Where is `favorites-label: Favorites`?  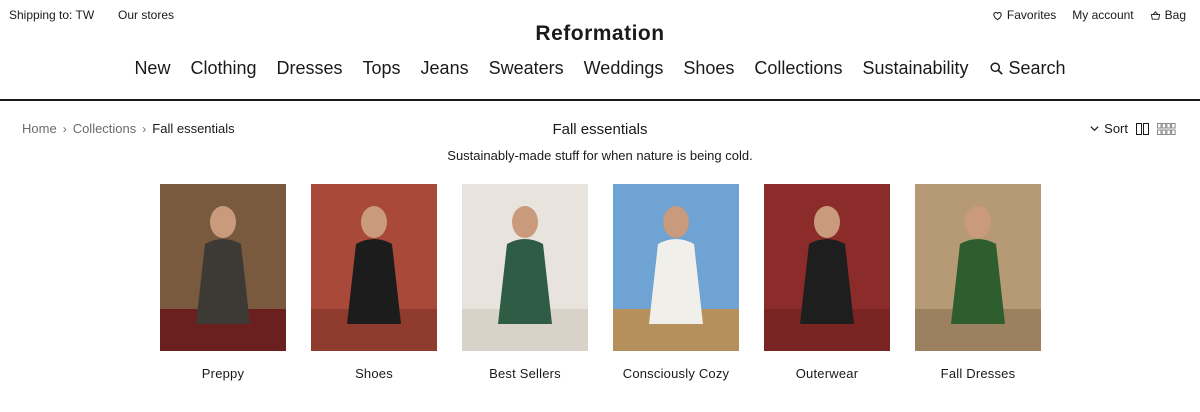
favorites-label: Favorites is located at coordinates (1031, 15).